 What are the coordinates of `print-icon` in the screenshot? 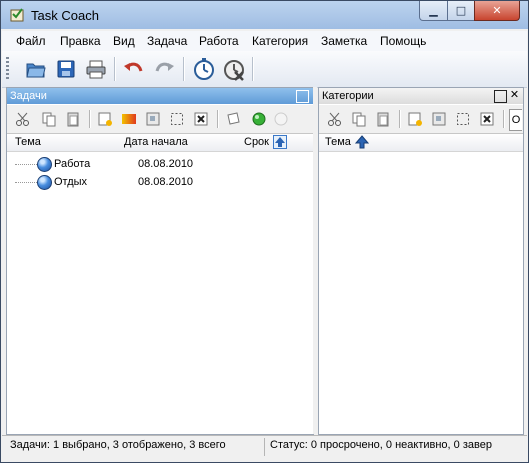 It's located at (96, 69).